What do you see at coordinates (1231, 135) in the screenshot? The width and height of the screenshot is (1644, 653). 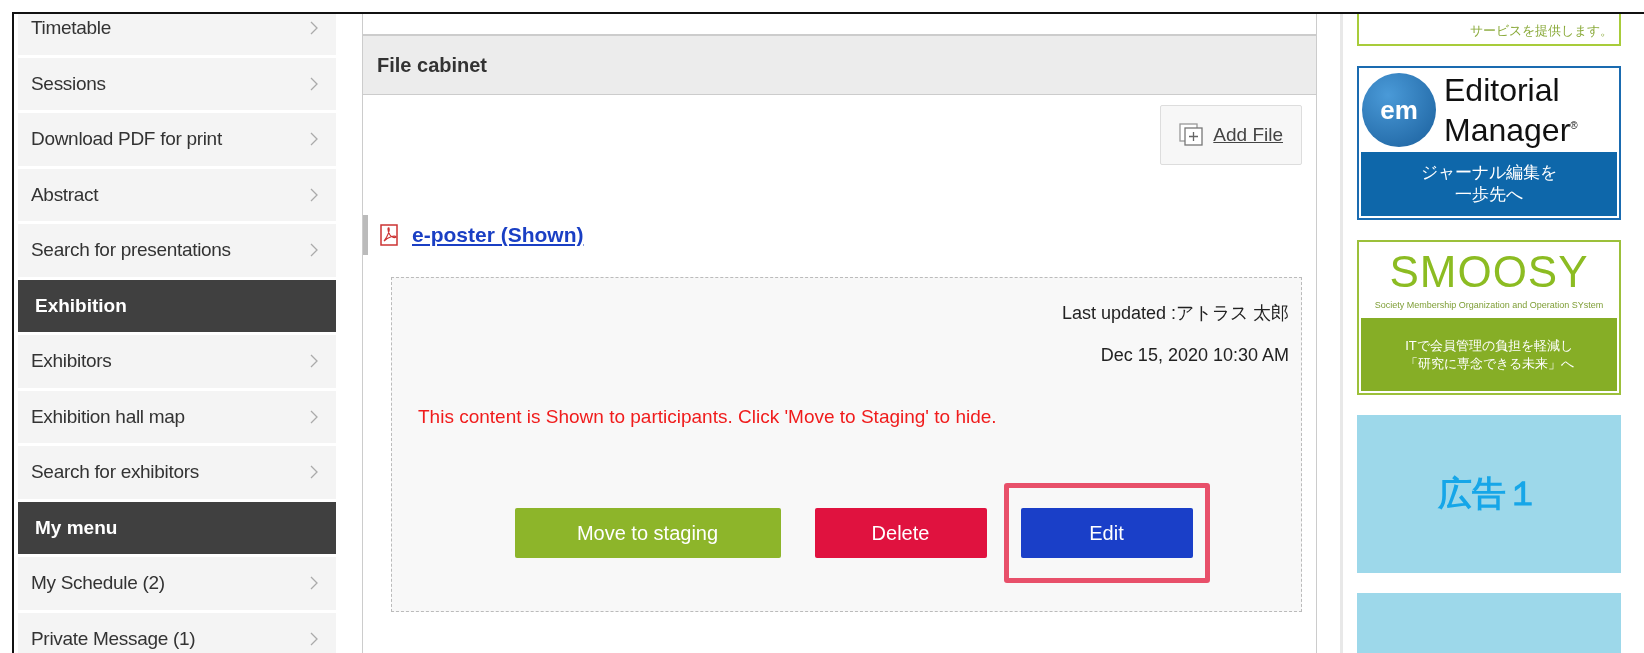 I see `add-file-button: Add File` at bounding box center [1231, 135].